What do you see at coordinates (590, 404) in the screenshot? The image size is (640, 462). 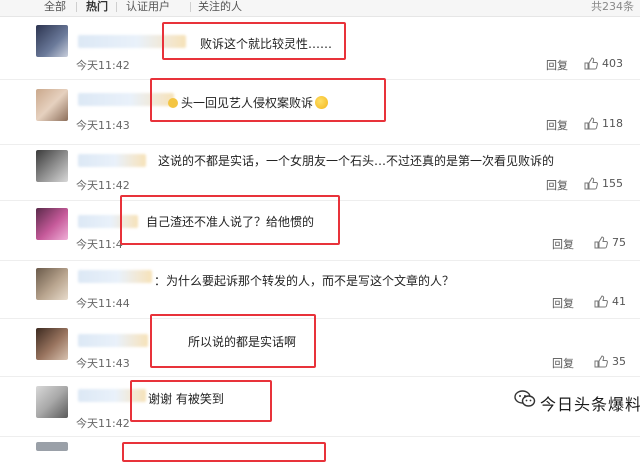 I see `watermark-text: 今日头条爆料` at bounding box center [590, 404].